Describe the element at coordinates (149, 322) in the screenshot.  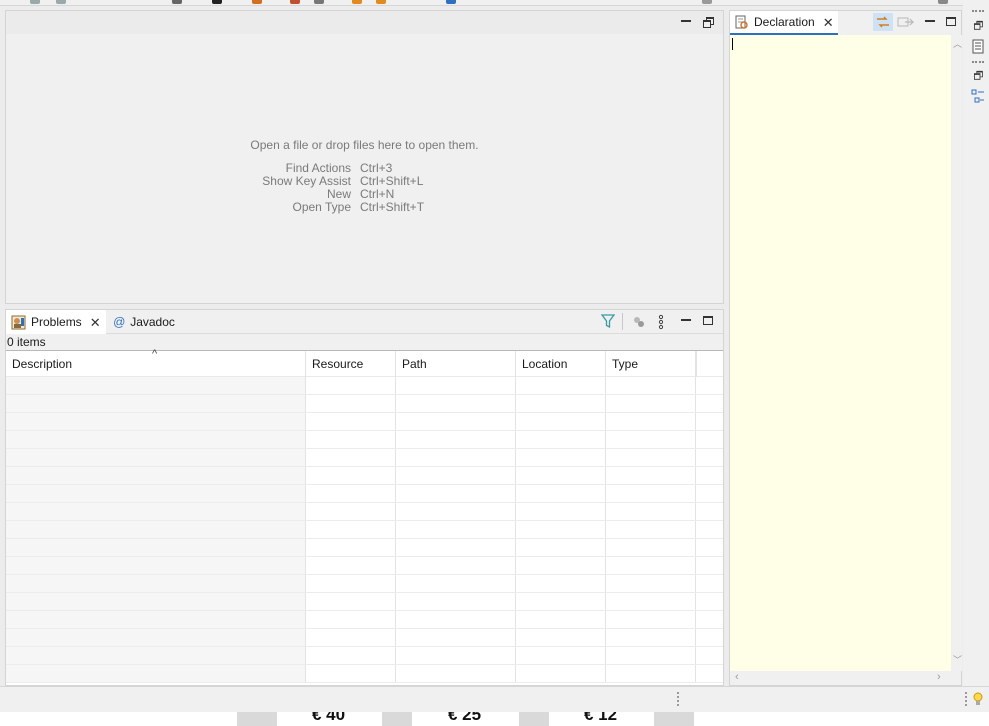
I see `tab-javadoc: @ Javadoc` at that location.